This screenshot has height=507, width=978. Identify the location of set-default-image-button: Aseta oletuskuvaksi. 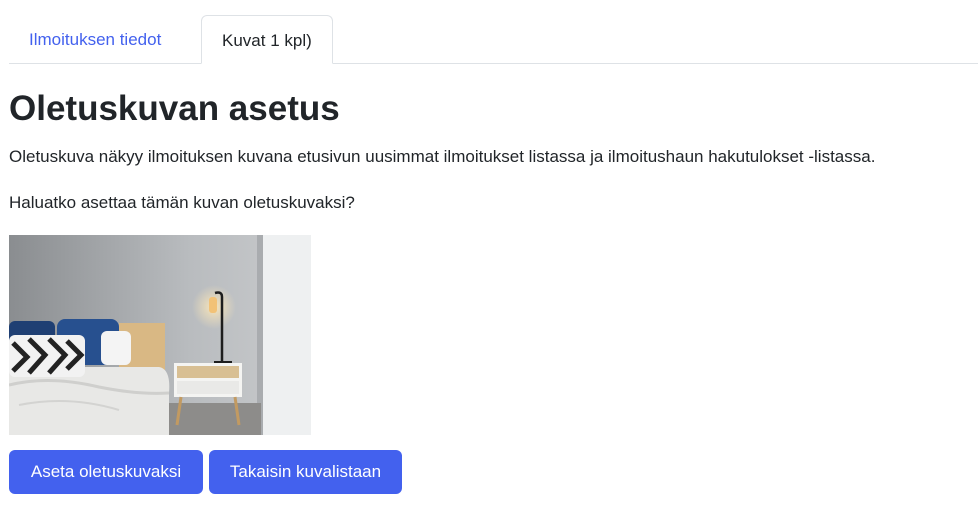
(106, 472).